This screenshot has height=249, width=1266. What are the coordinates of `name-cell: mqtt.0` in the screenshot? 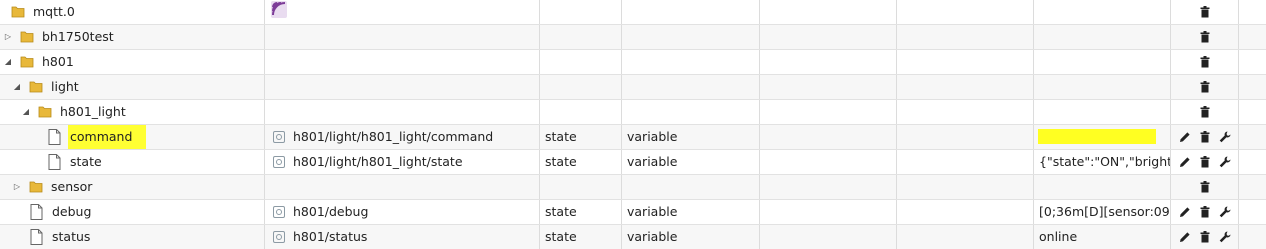 It's located at (132, 12).